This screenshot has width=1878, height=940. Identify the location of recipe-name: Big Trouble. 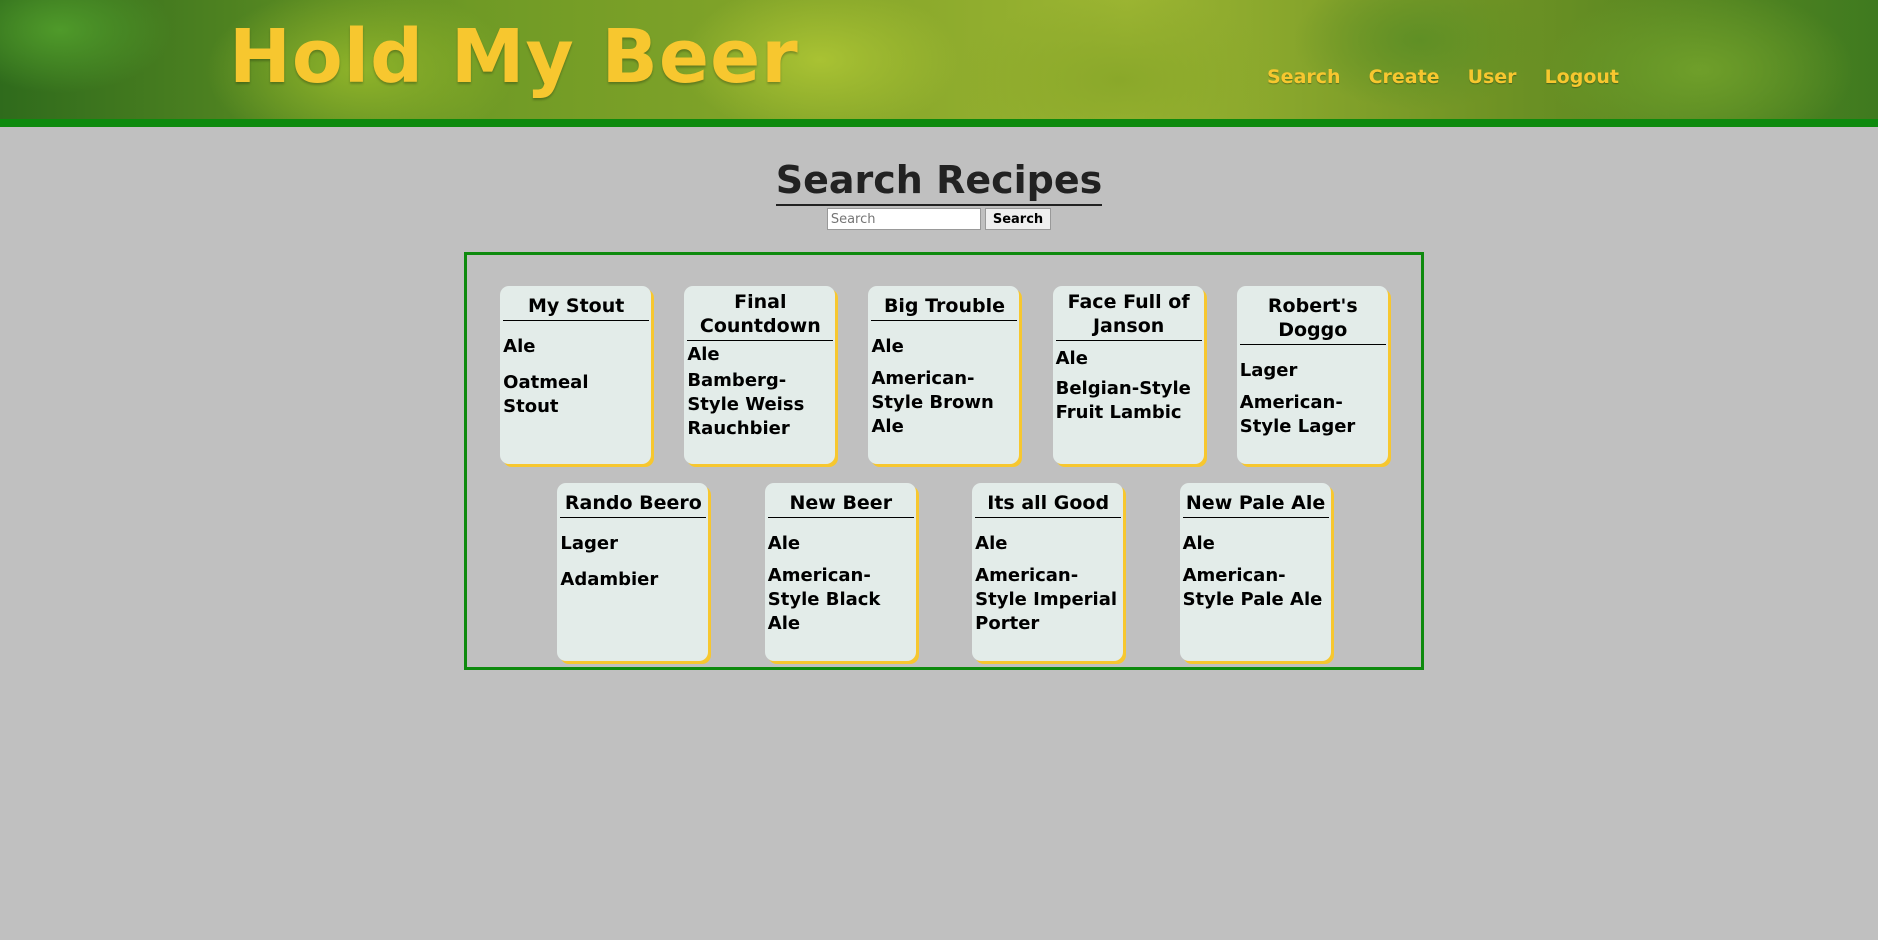
(944, 305).